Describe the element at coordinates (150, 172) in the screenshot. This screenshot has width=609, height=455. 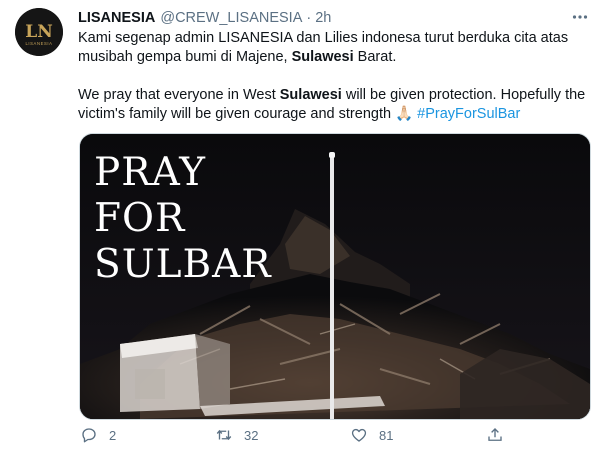
I see `overlay-line: PRAY` at that location.